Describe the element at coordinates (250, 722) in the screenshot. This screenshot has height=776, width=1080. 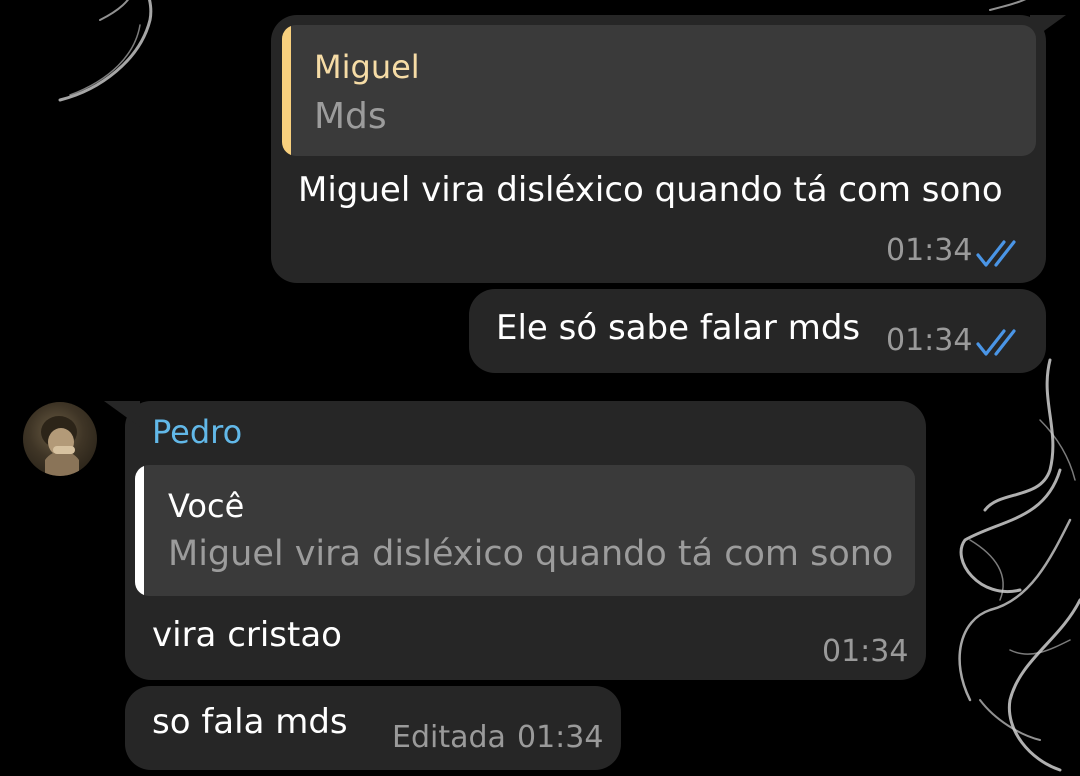
I see `message-text: so fala mds` at that location.